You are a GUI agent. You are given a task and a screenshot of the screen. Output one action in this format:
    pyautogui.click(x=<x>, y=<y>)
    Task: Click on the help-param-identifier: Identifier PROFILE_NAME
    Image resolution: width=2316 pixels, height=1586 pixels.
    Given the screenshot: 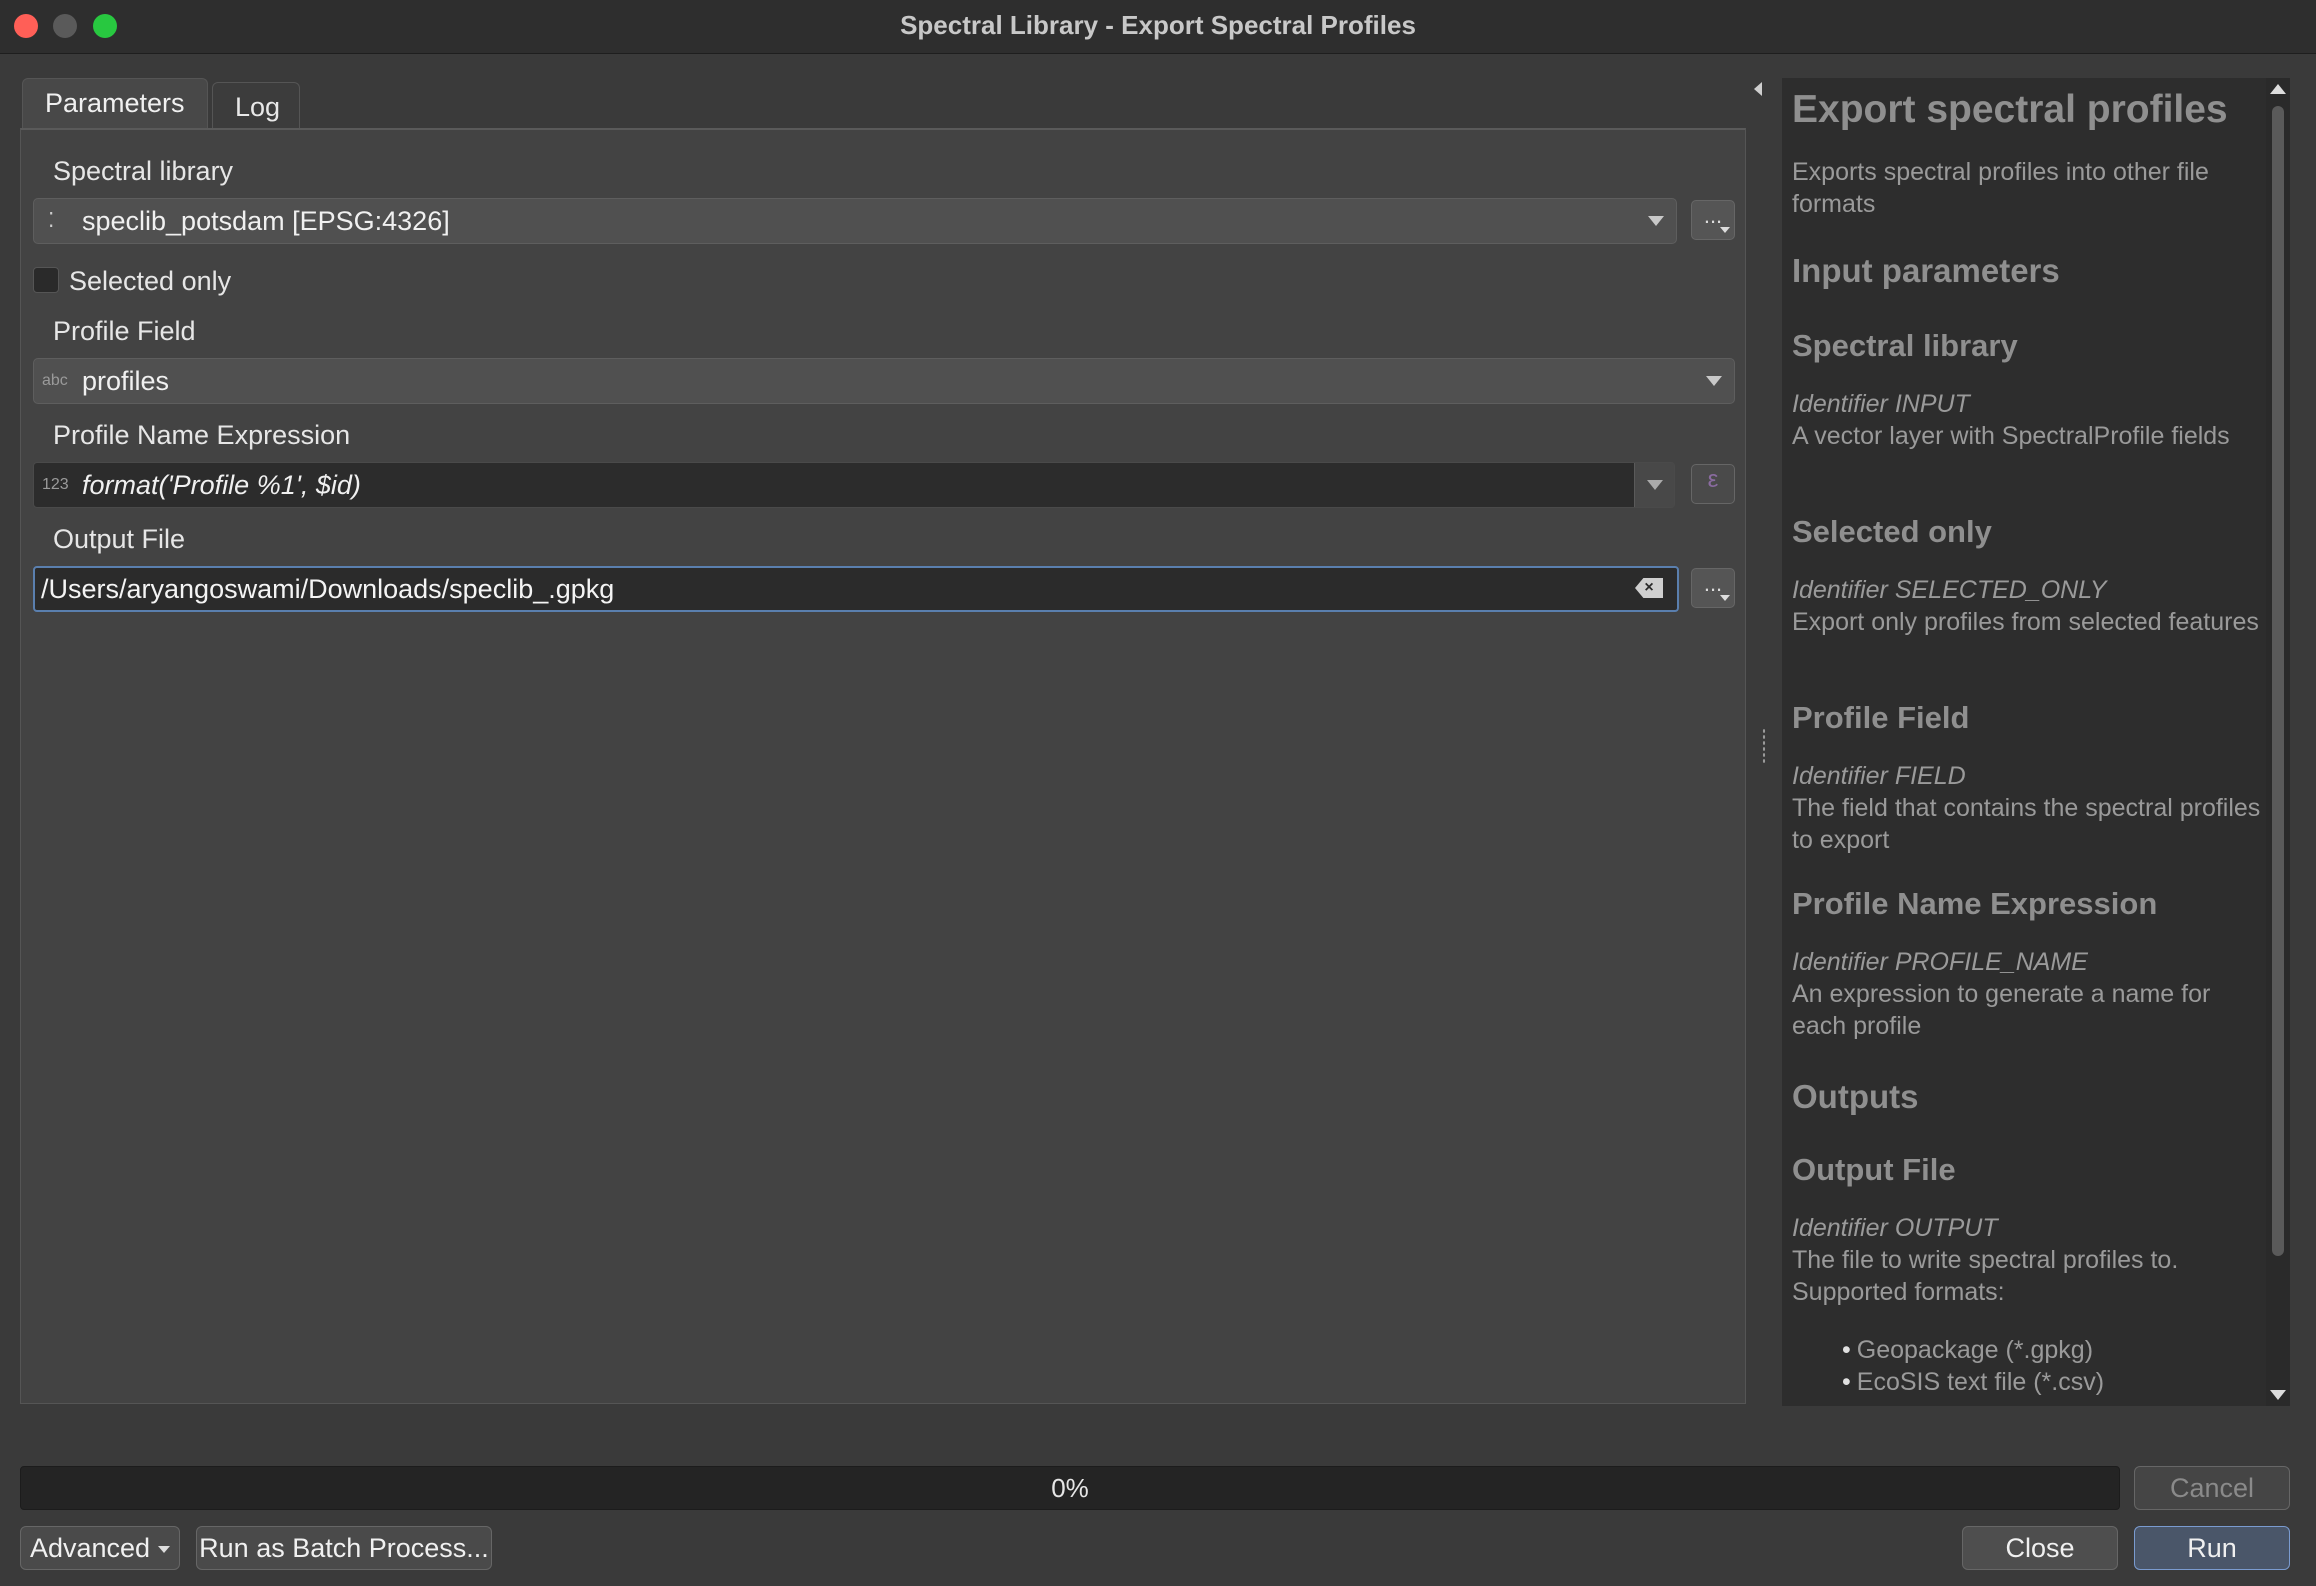 What is the action you would take?
    pyautogui.click(x=1940, y=962)
    